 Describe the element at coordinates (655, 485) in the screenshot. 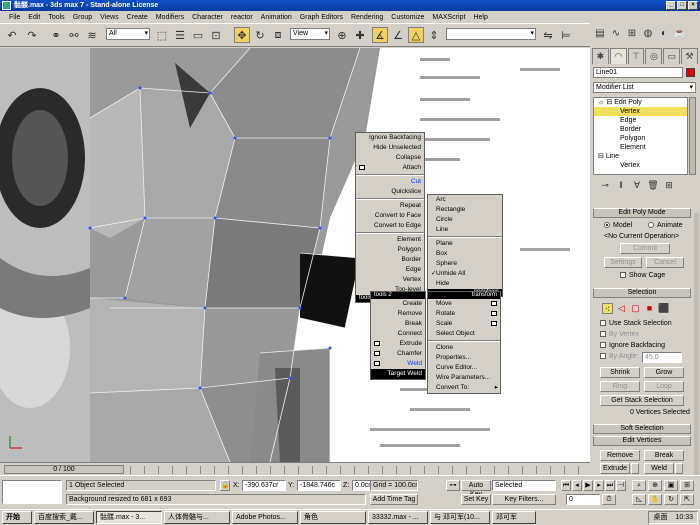

I see `zoom-all-icon: ⊕` at that location.